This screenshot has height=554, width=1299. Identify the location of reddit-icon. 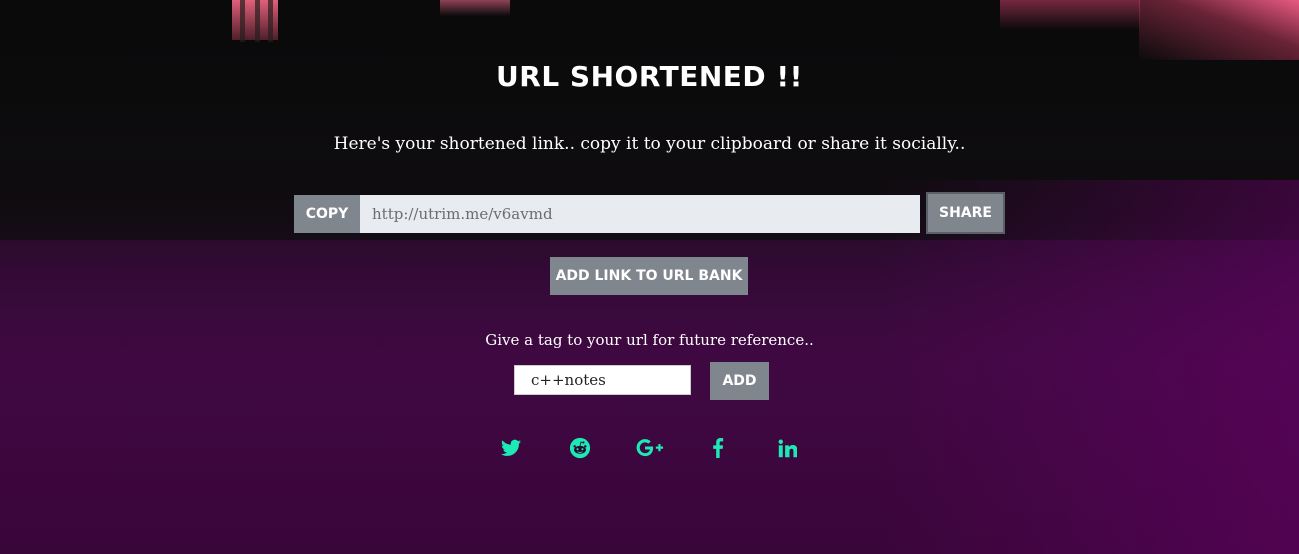
(580, 448).